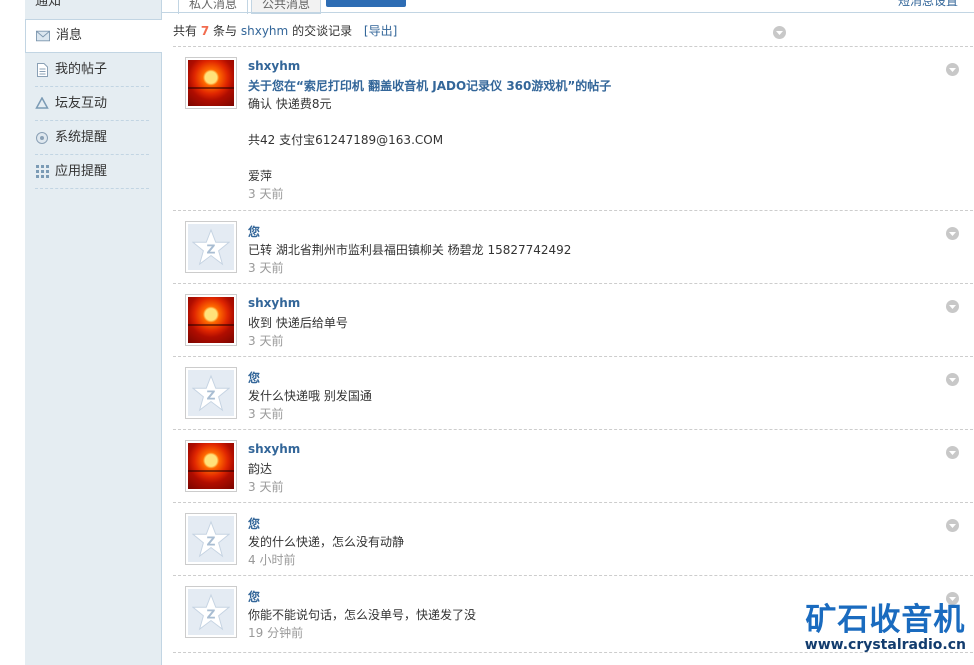 This screenshot has width=974, height=665. Describe the element at coordinates (573, 393) in the screenshot. I see `message-item: Z 您发什么快递哦 别发国通 3 天前` at that location.